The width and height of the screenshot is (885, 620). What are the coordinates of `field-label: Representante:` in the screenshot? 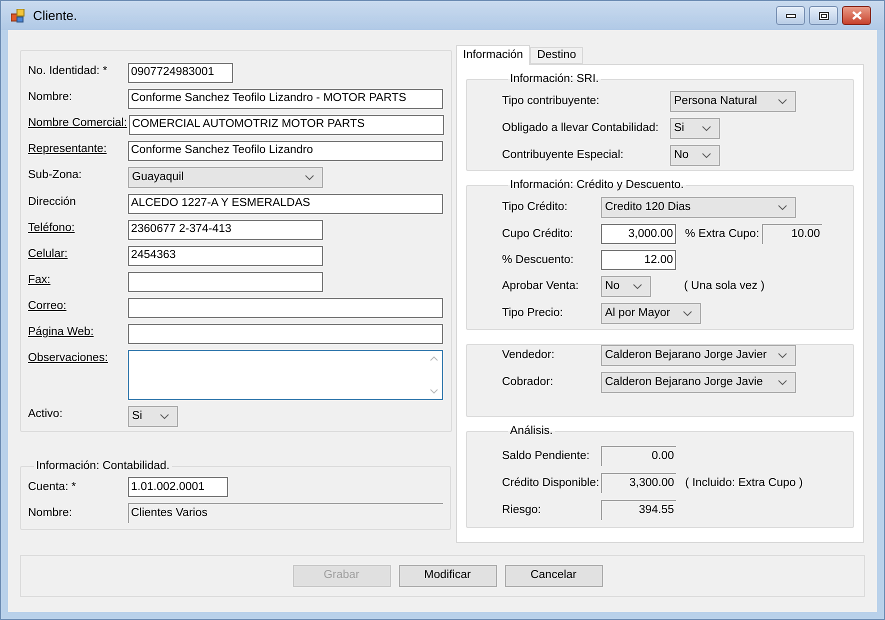 It's located at (67, 149).